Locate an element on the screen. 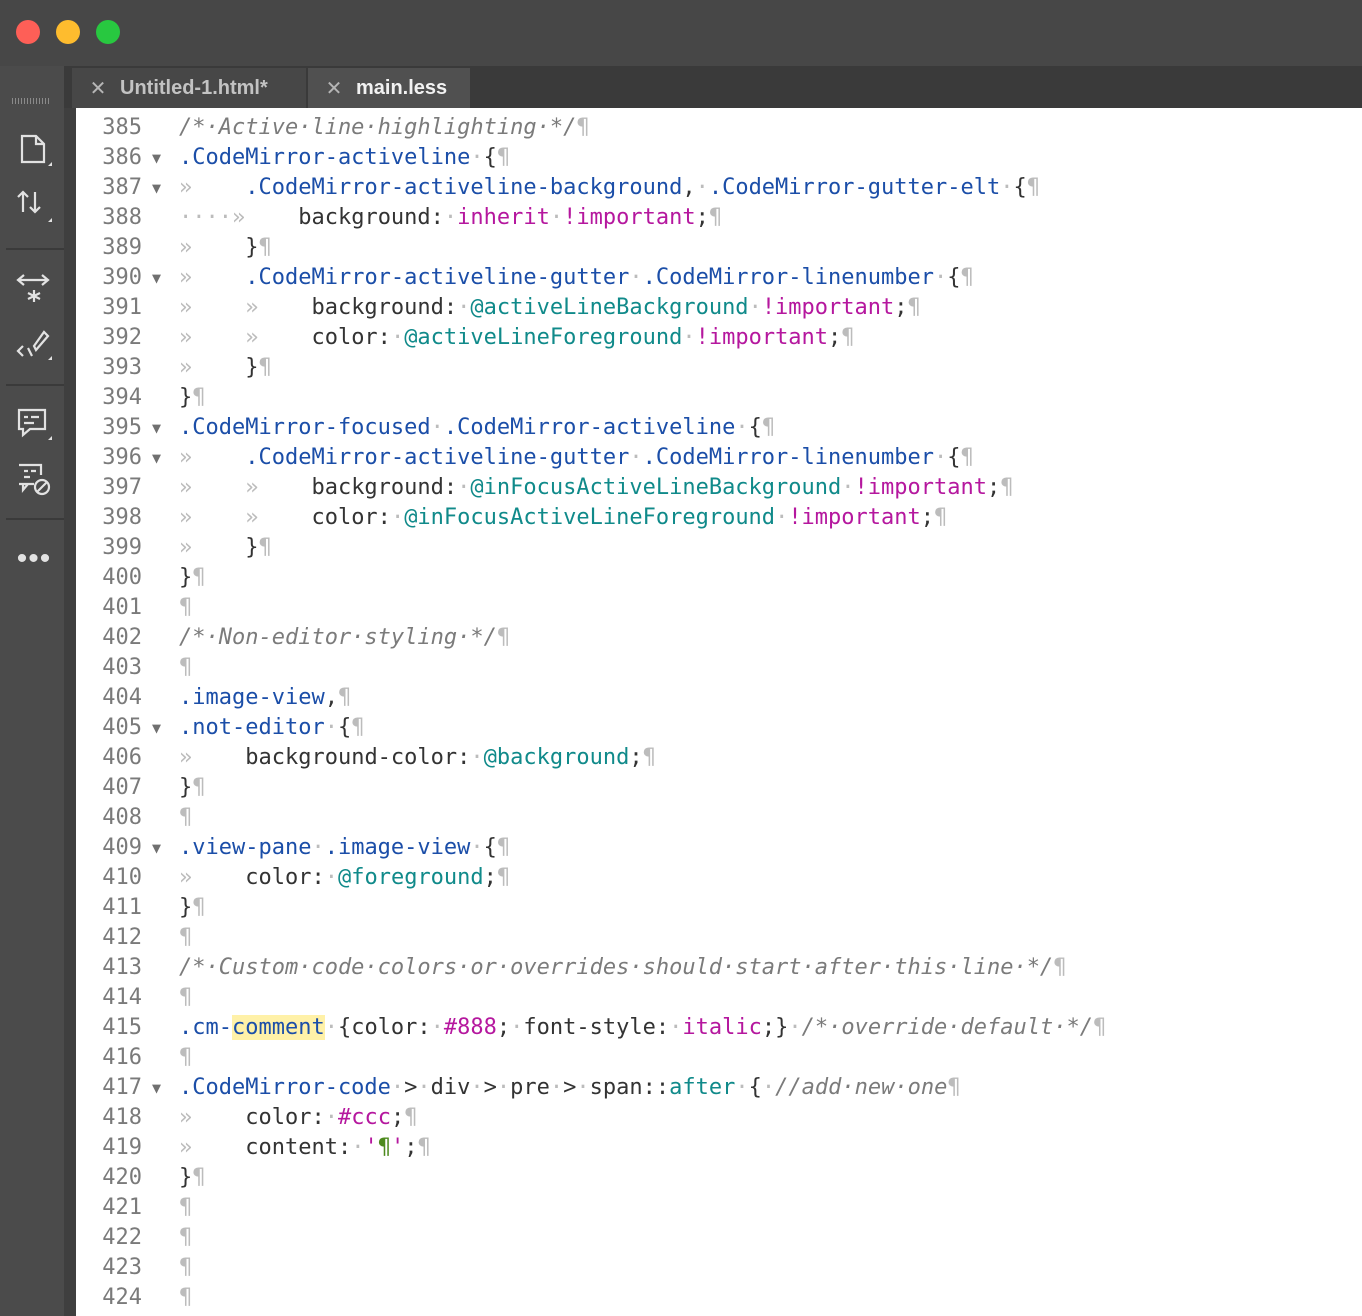 The width and height of the screenshot is (1362, 1316). more-options-icon: ••• is located at coordinates (34, 559).